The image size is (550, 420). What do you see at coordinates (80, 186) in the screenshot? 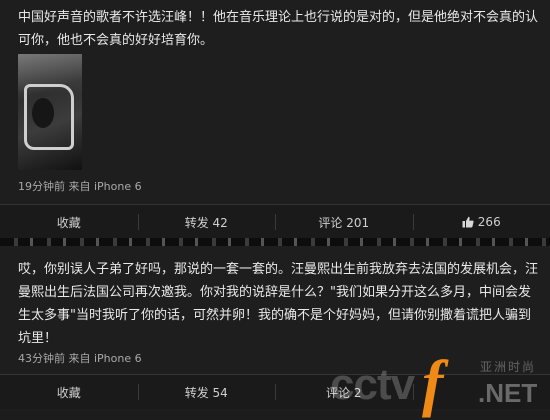
I see `post-meta: 19分钟前 来自 iPhone 6` at bounding box center [80, 186].